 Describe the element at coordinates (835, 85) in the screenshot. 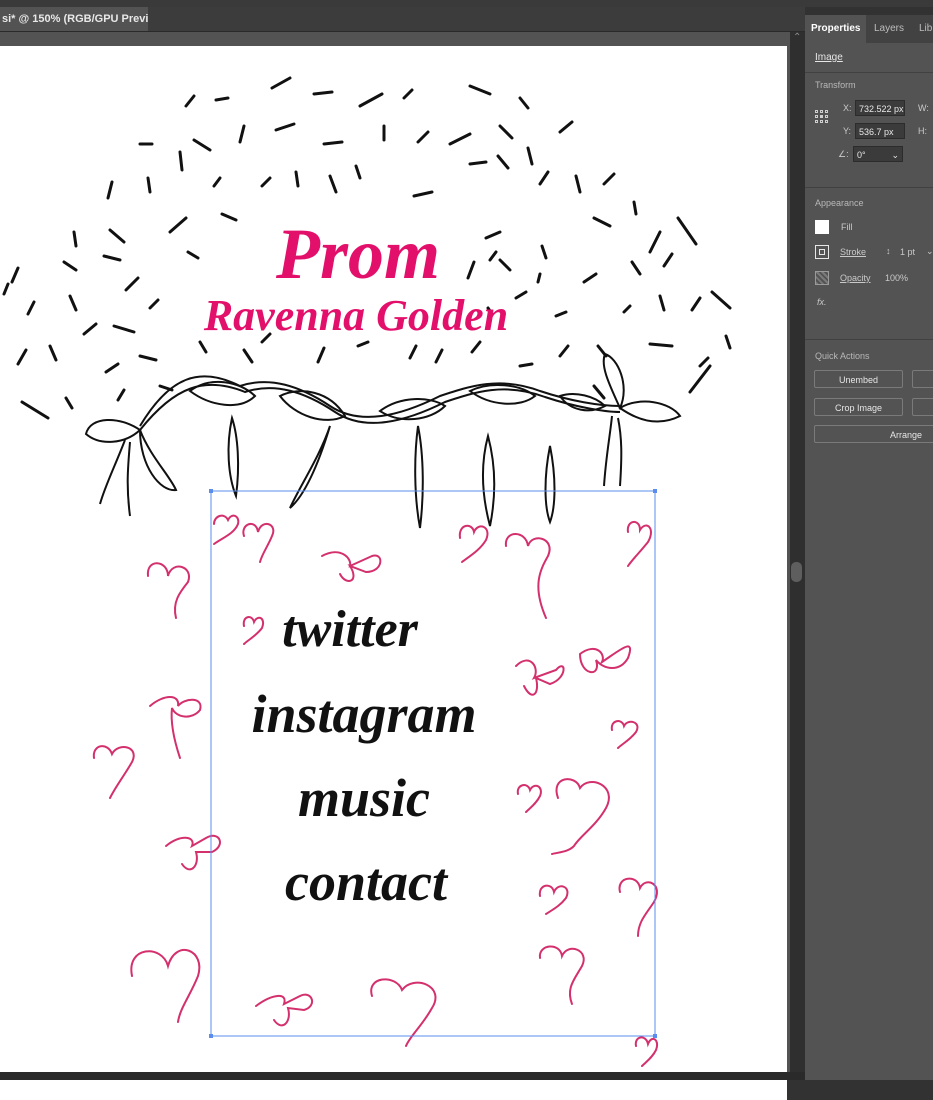

I see `transform-section-title: Transform` at that location.